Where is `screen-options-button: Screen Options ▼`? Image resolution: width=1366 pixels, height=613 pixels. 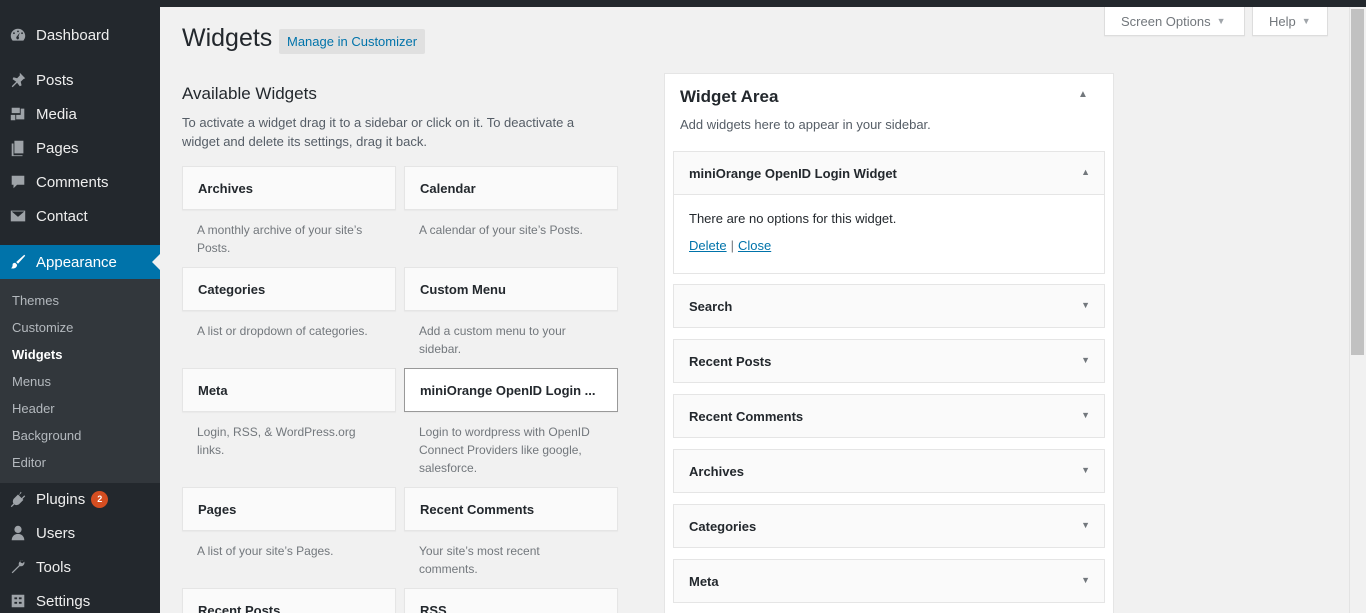 screen-options-button: Screen Options ▼ is located at coordinates (1174, 21).